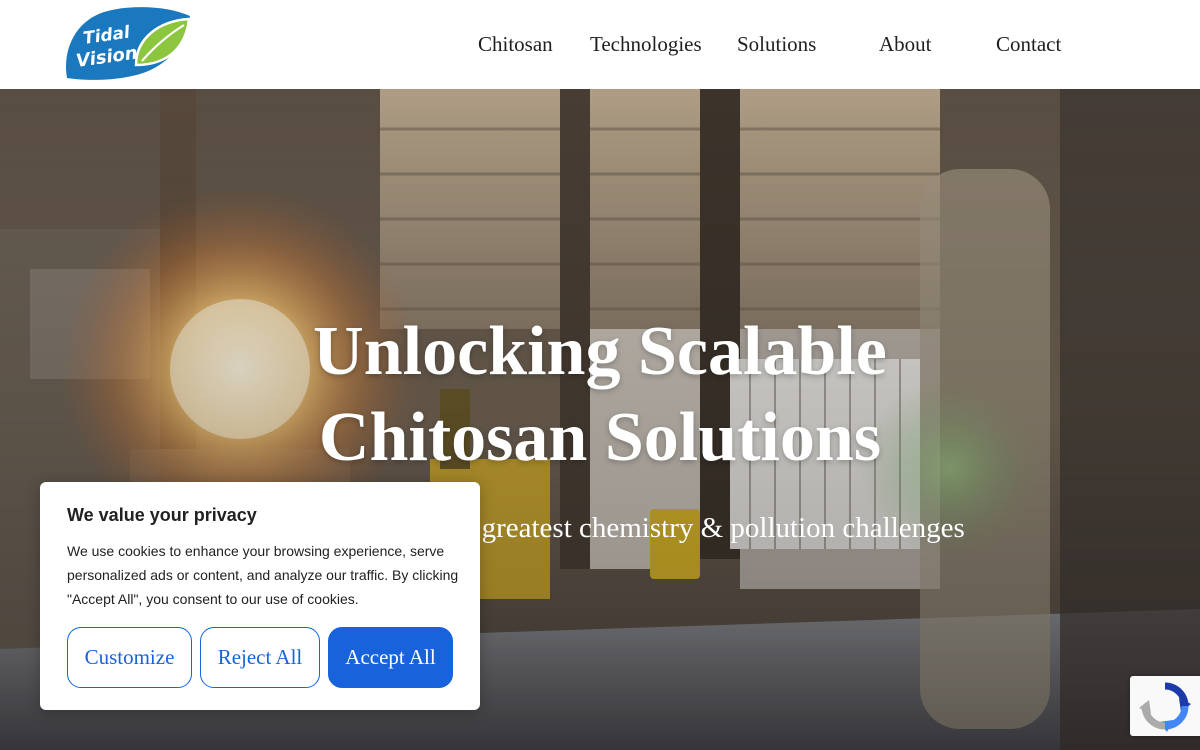  I want to click on nav-item-contact: Contact, so click(1028, 44).